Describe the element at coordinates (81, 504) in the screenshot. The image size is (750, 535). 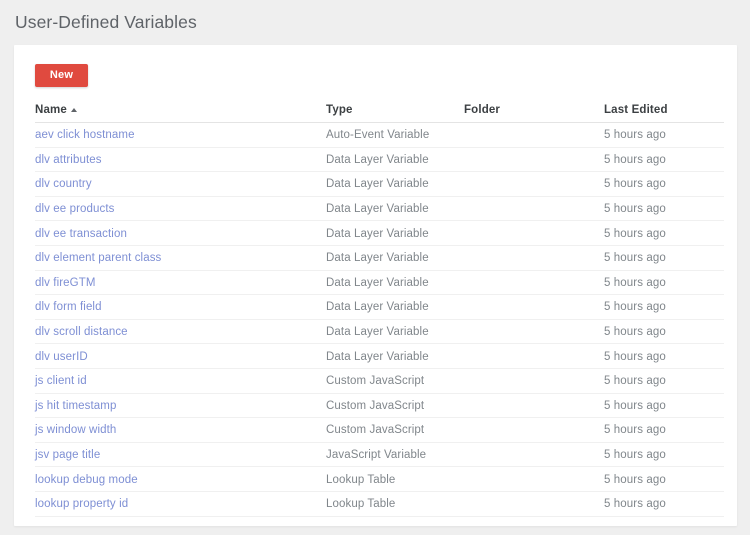
I see `variable-name-link: lookup property id` at that location.